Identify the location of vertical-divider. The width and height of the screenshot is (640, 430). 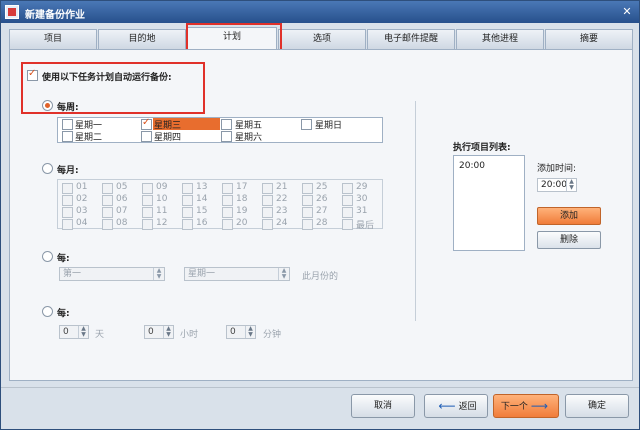
(415, 211).